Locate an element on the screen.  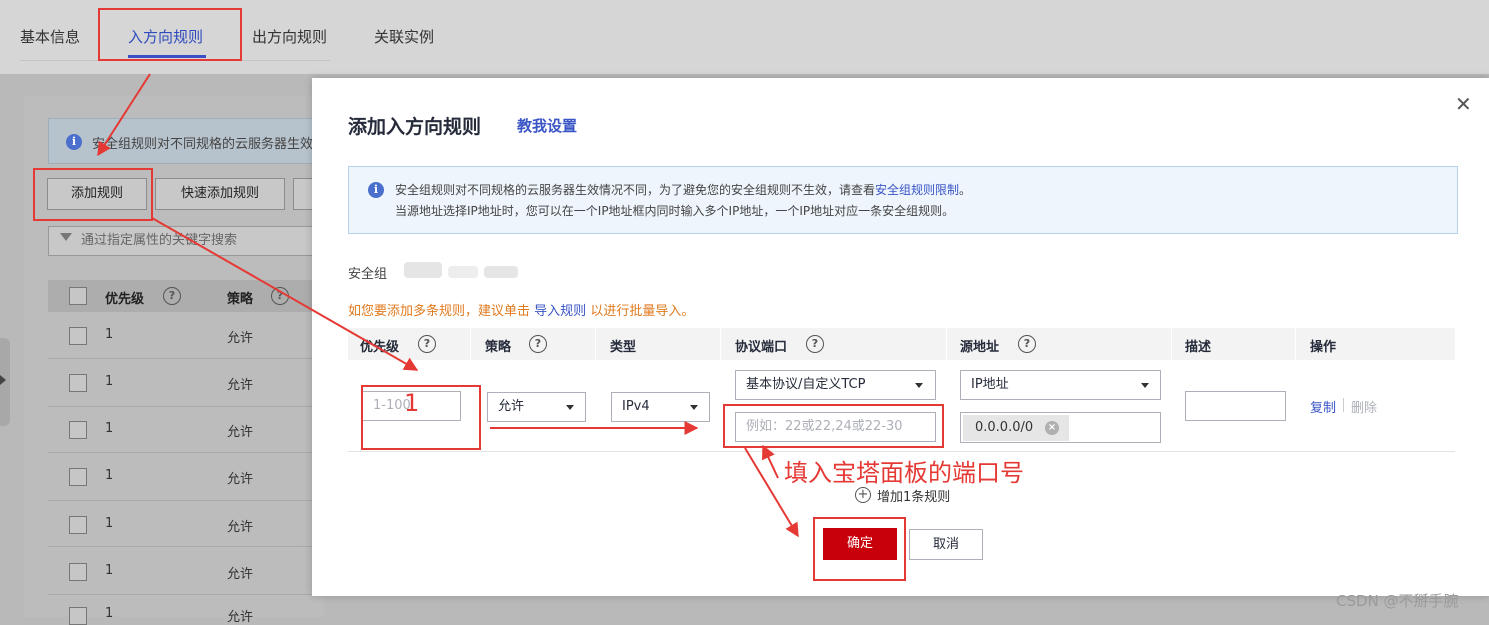
arrow-add-to-priority is located at coordinates (285, 294).